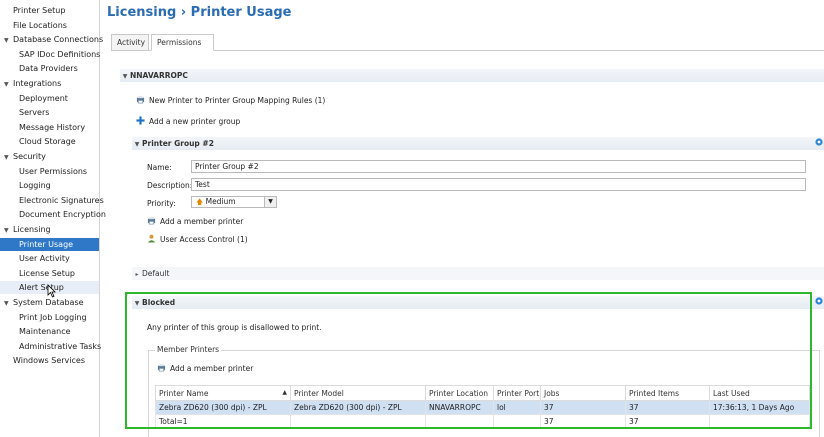 The width and height of the screenshot is (824, 437). I want to click on cell-last-used: 17:36:13, 1 Days Ago, so click(759, 407).